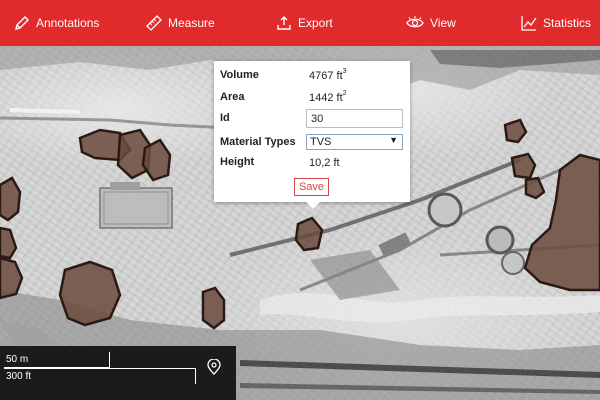 Image resolution: width=600 pixels, height=400 pixels. Describe the element at coordinates (284, 23) in the screenshot. I see `export-icon` at that location.